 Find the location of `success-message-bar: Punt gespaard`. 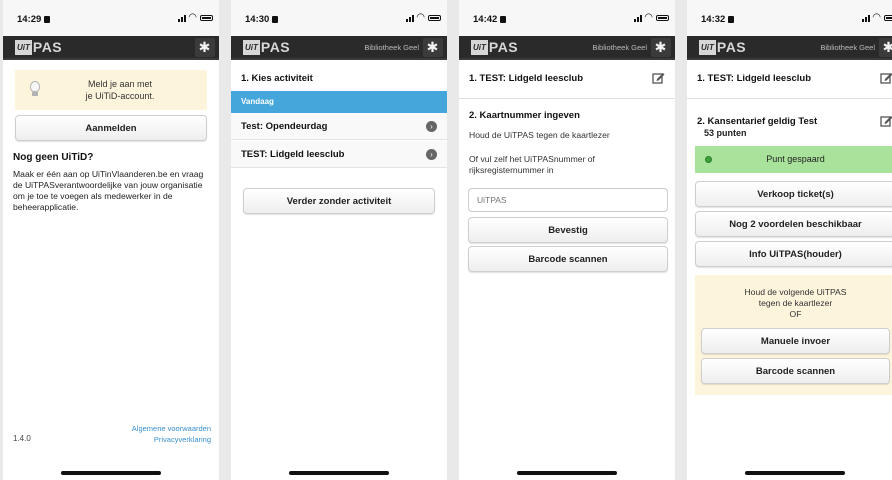

success-message-bar: Punt gespaard is located at coordinates (793, 159).